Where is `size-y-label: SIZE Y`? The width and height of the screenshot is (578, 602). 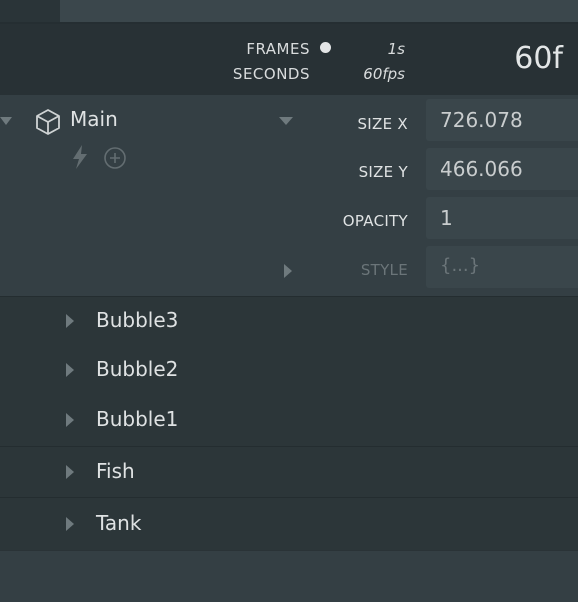 size-y-label: SIZE Y is located at coordinates (383, 172).